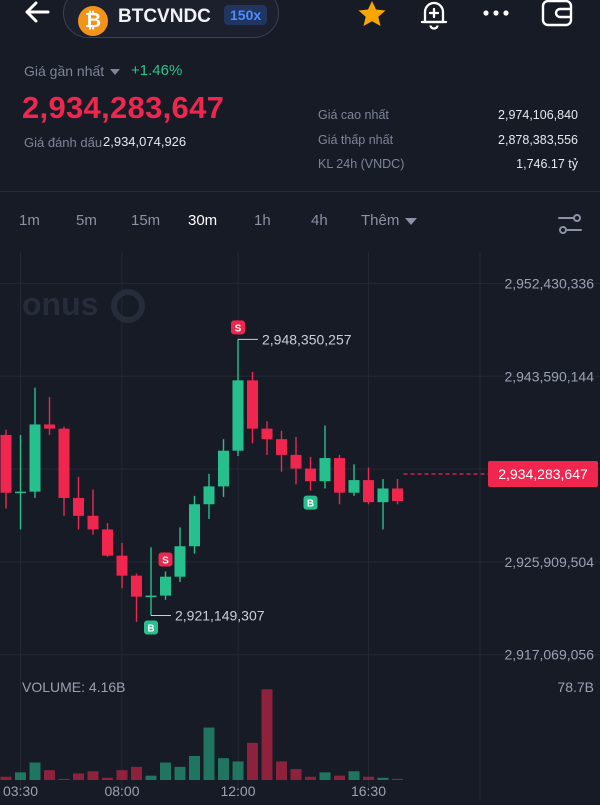 Image resolution: width=600 pixels, height=805 pixels. What do you see at coordinates (64, 71) in the screenshot?
I see `last-price-label: Giá gần nhất` at bounding box center [64, 71].